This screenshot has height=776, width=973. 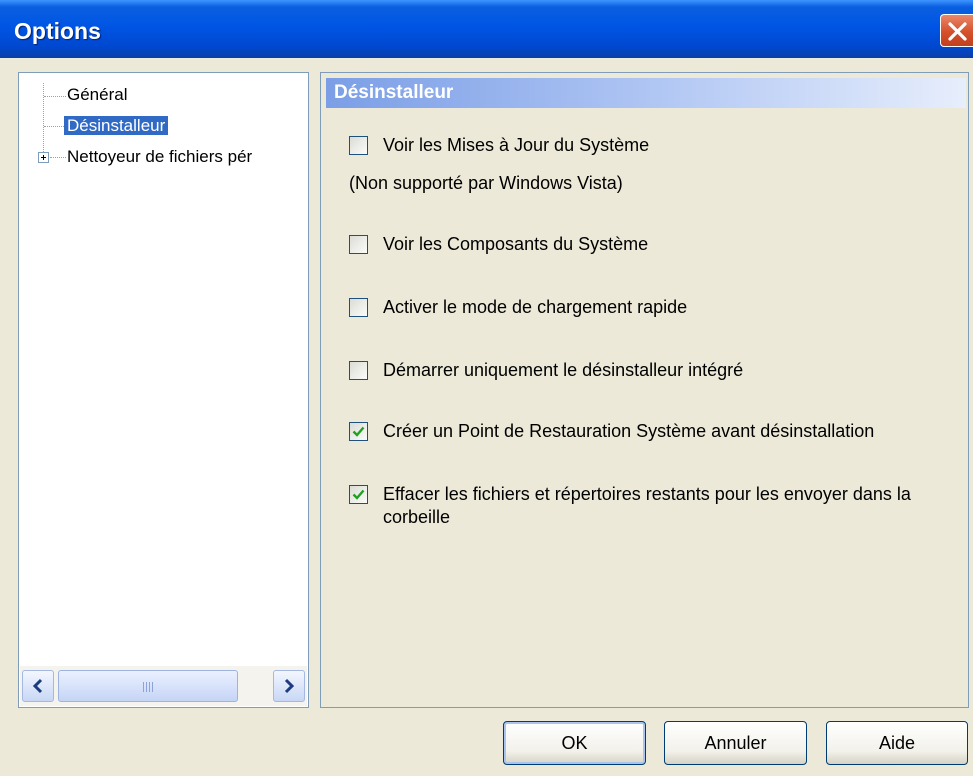 I want to click on tree-item-label: Nettoyeur de fichiers pér, so click(x=160, y=156).